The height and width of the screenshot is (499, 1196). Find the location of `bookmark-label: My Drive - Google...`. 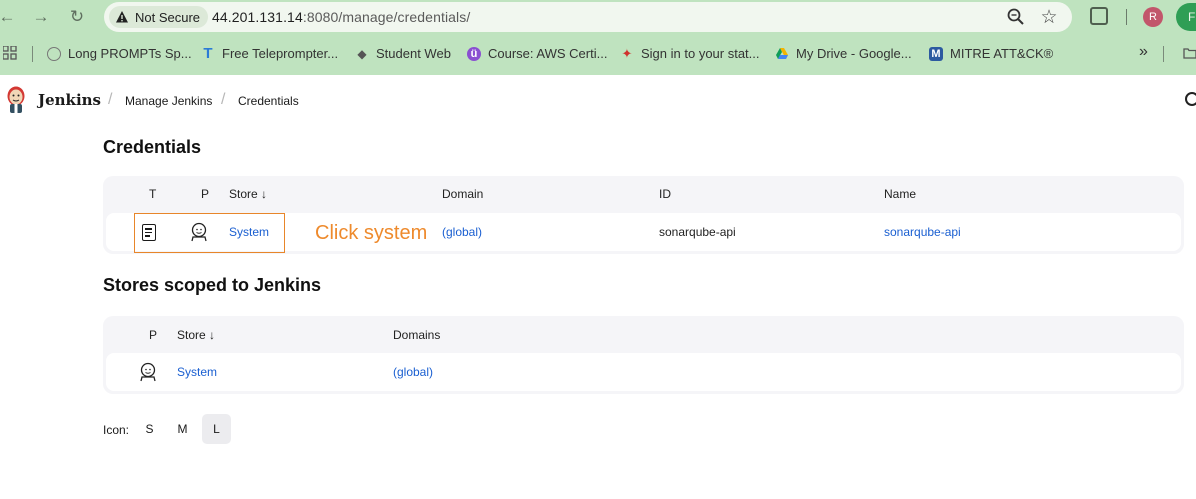

bookmark-label: My Drive - Google... is located at coordinates (854, 53).